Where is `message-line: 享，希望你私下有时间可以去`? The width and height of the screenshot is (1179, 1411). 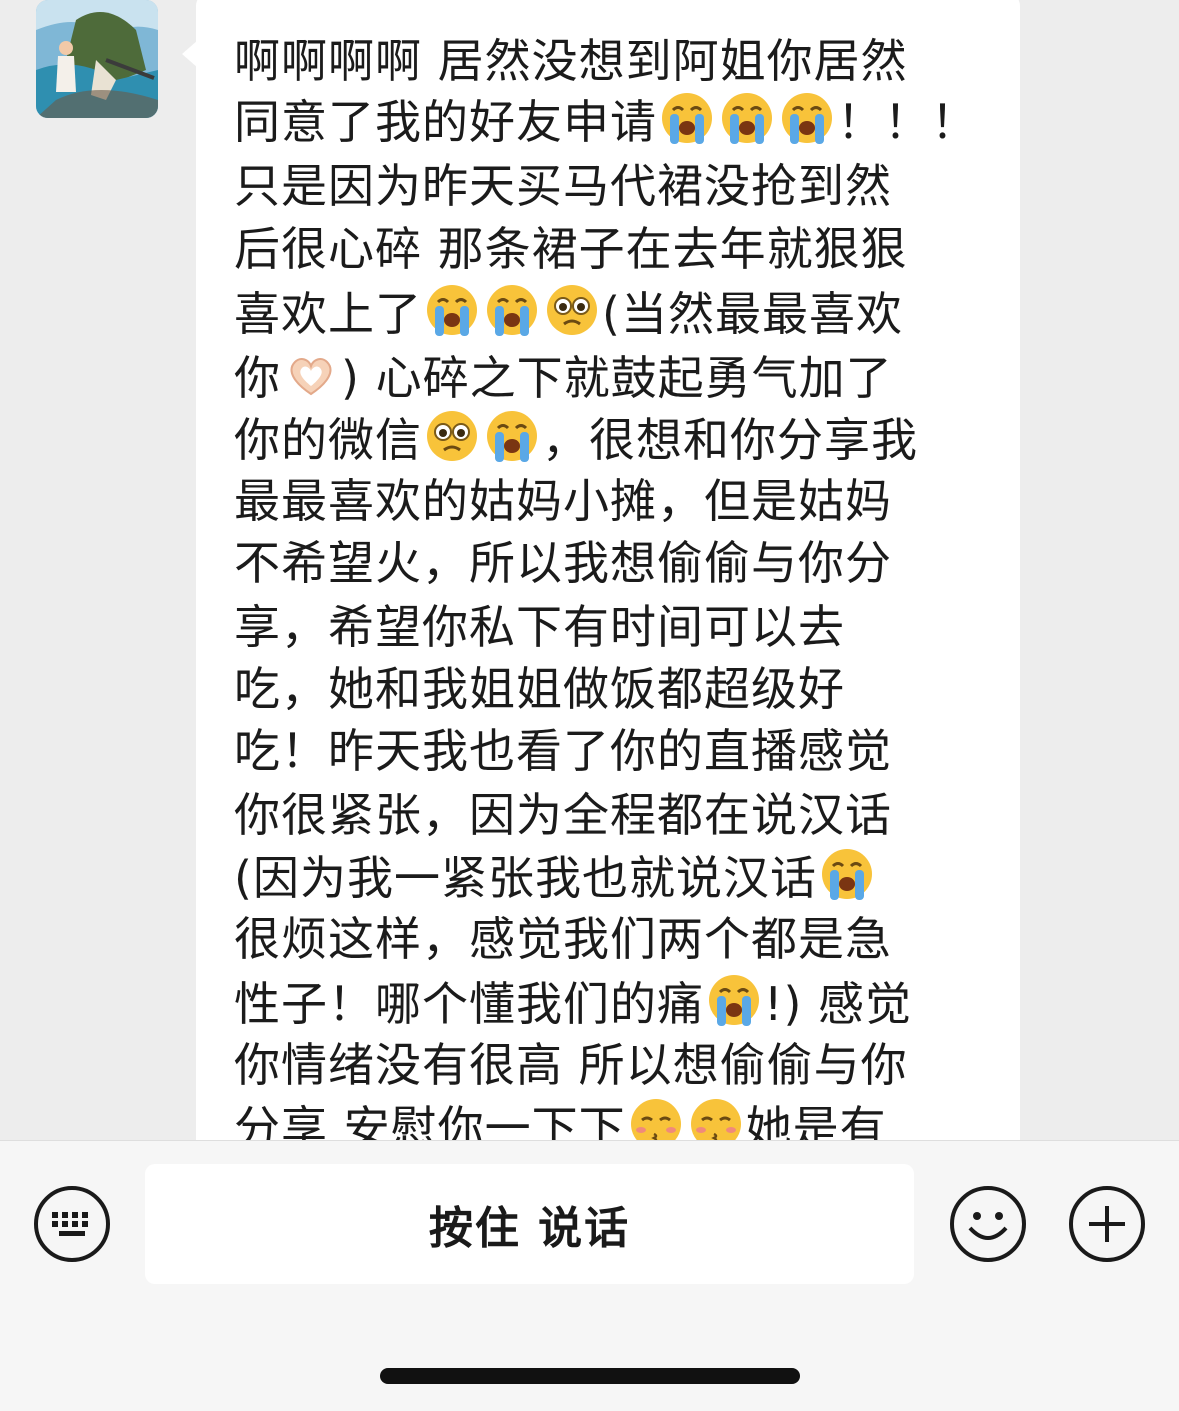 message-line: 享，希望你私下有时间可以去 is located at coordinates (539, 627).